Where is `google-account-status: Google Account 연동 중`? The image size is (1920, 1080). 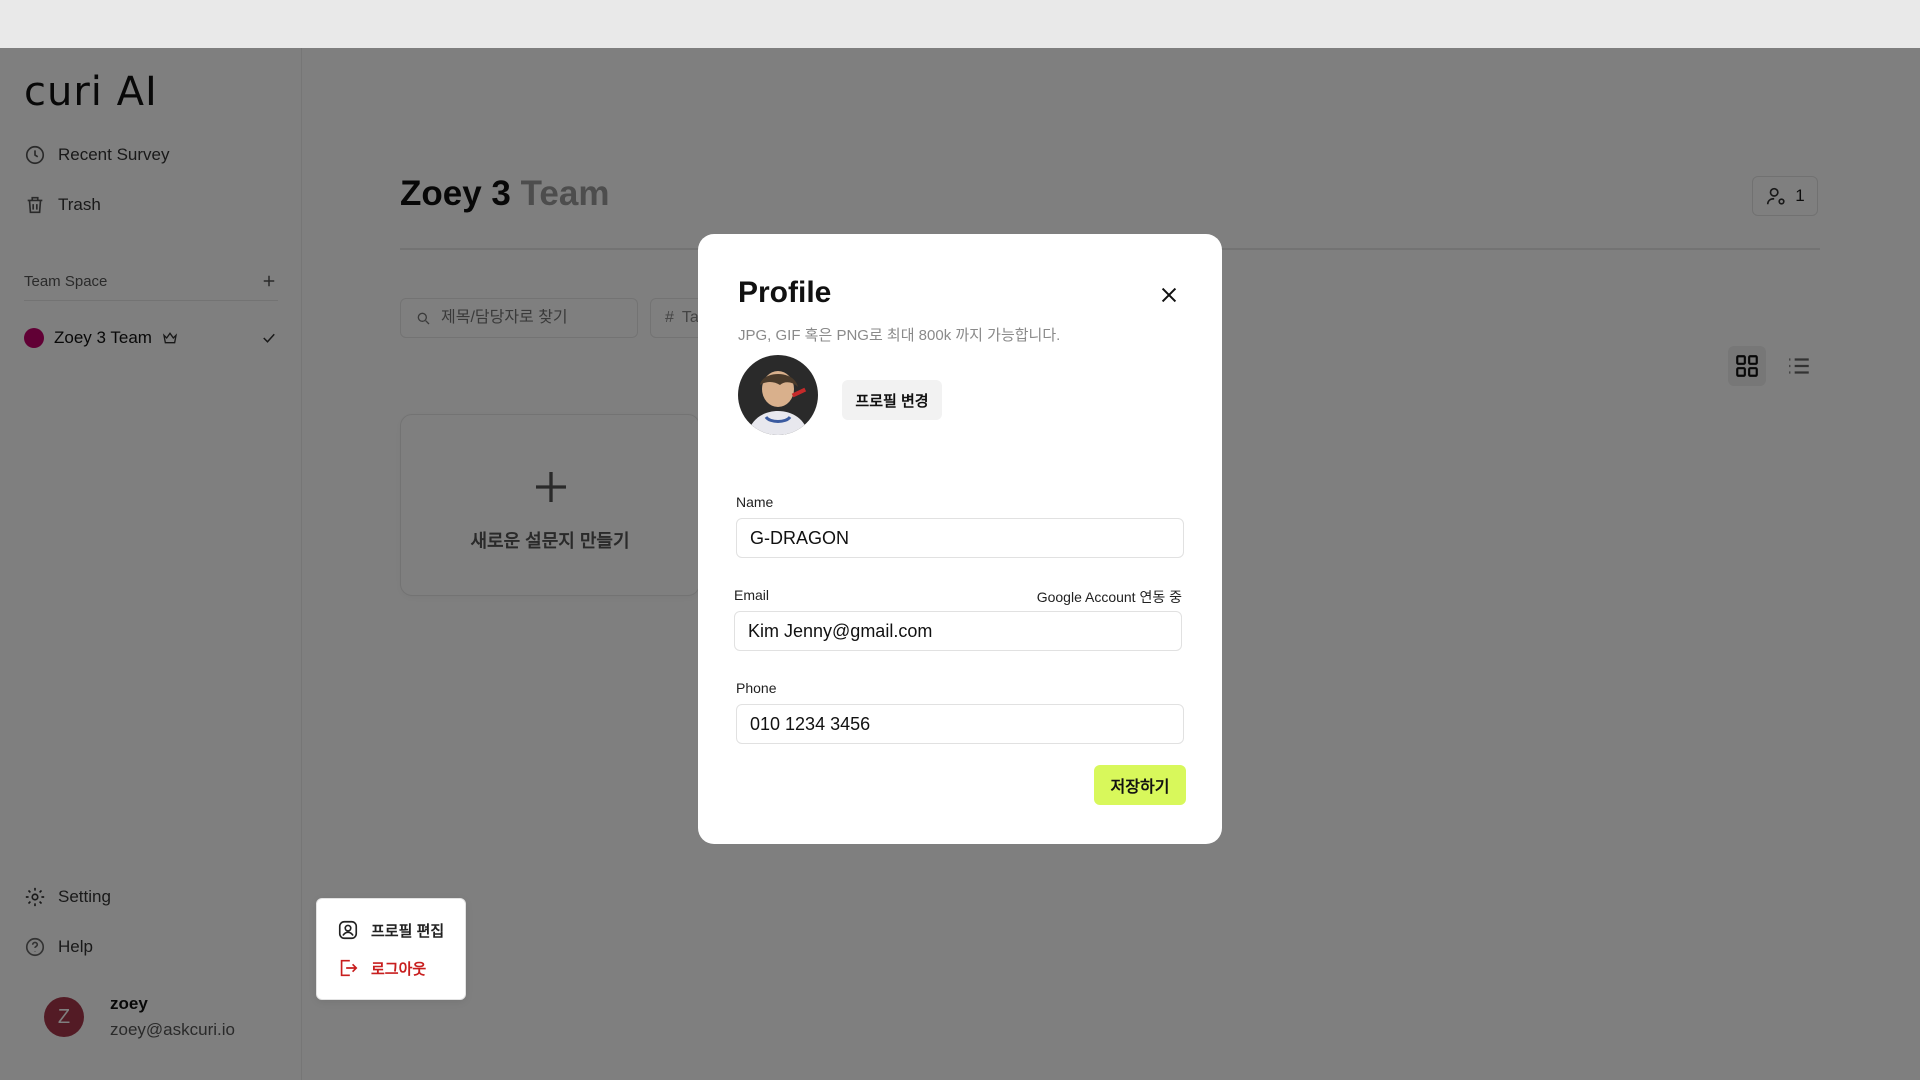
google-account-status: Google Account 연동 중 is located at coordinates (1109, 597).